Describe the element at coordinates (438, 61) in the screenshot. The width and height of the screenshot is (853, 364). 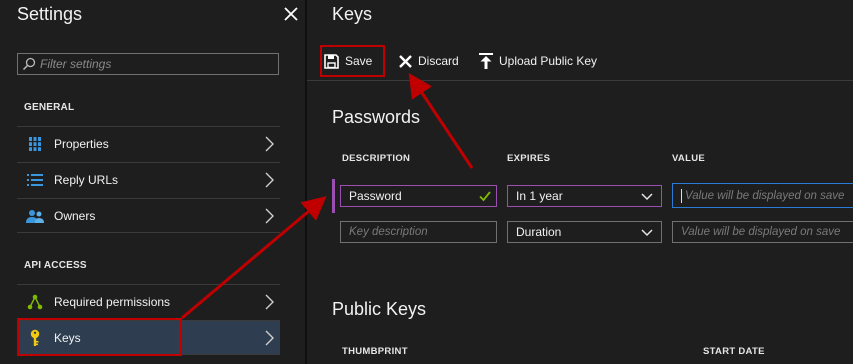
I see `discard-label: Discard` at that location.